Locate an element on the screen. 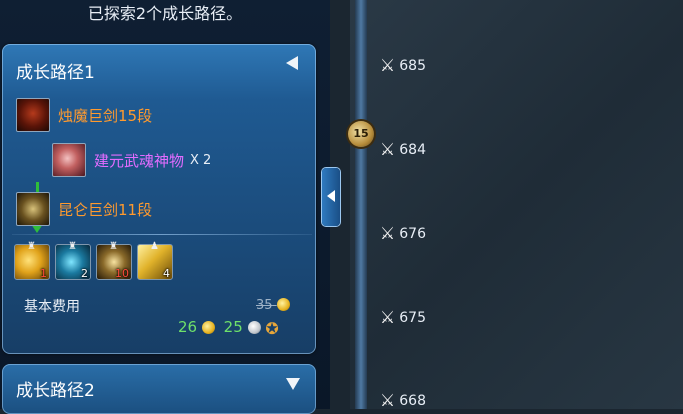 The image size is (683, 414). growth-path-1-title: 成长路径1 is located at coordinates (55, 73).